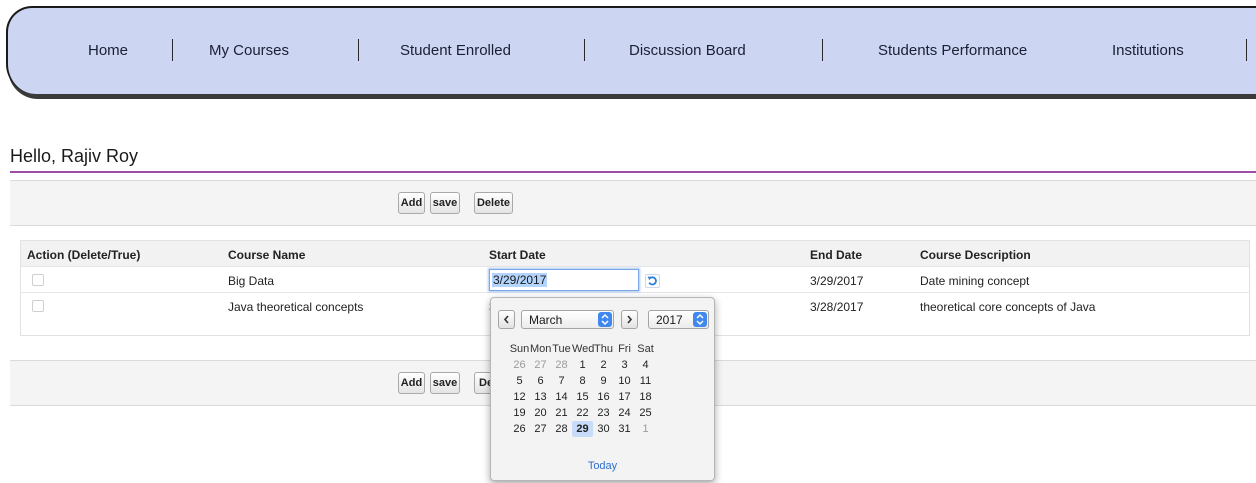 This screenshot has height=483, width=1256. Describe the element at coordinates (519, 349) in the screenshot. I see `weekday-label: Sun` at that location.